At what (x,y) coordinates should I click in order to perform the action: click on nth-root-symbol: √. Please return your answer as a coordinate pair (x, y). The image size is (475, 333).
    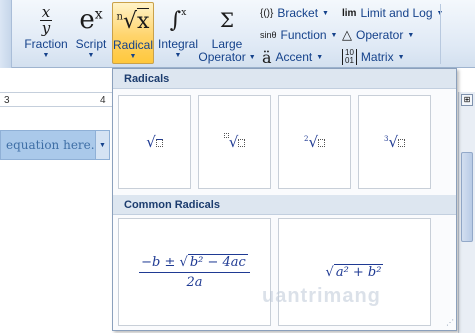
    Looking at the image, I should click on (234, 142).